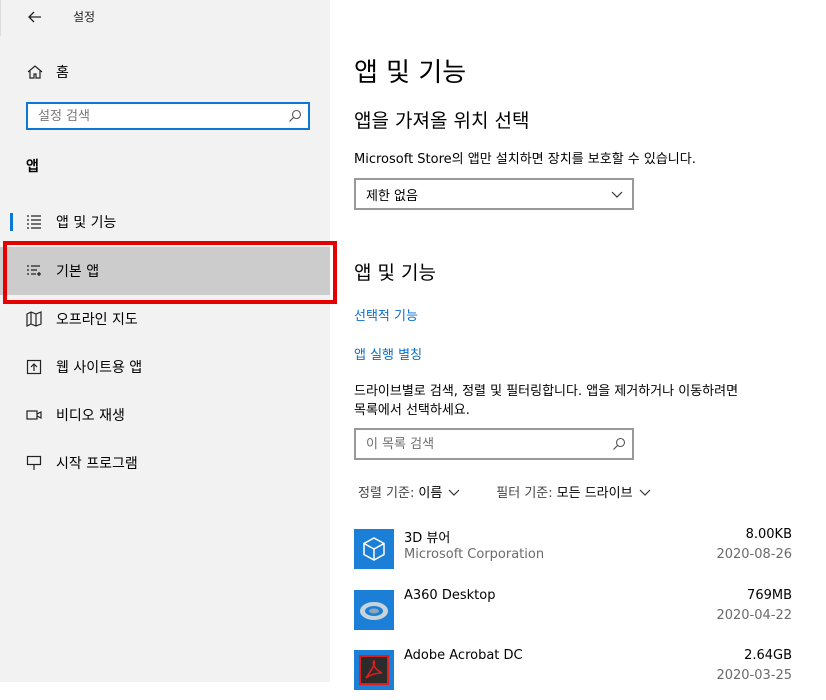 Image resolution: width=826 pixels, height=700 pixels. I want to click on page-title: 앱 및 기능, so click(410, 73).